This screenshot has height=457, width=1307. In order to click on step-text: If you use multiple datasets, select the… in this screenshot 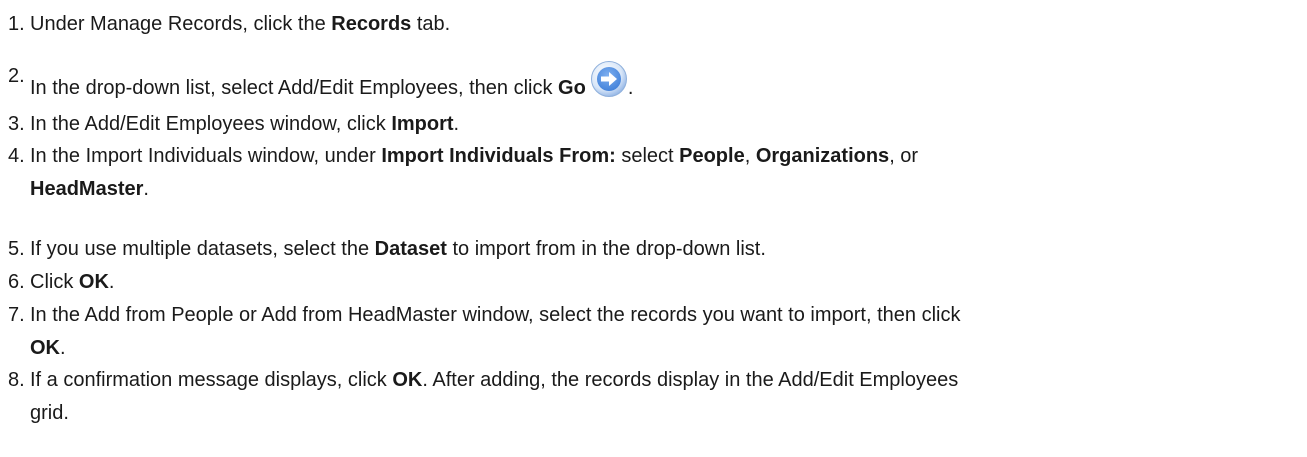, I will do `click(398, 249)`.